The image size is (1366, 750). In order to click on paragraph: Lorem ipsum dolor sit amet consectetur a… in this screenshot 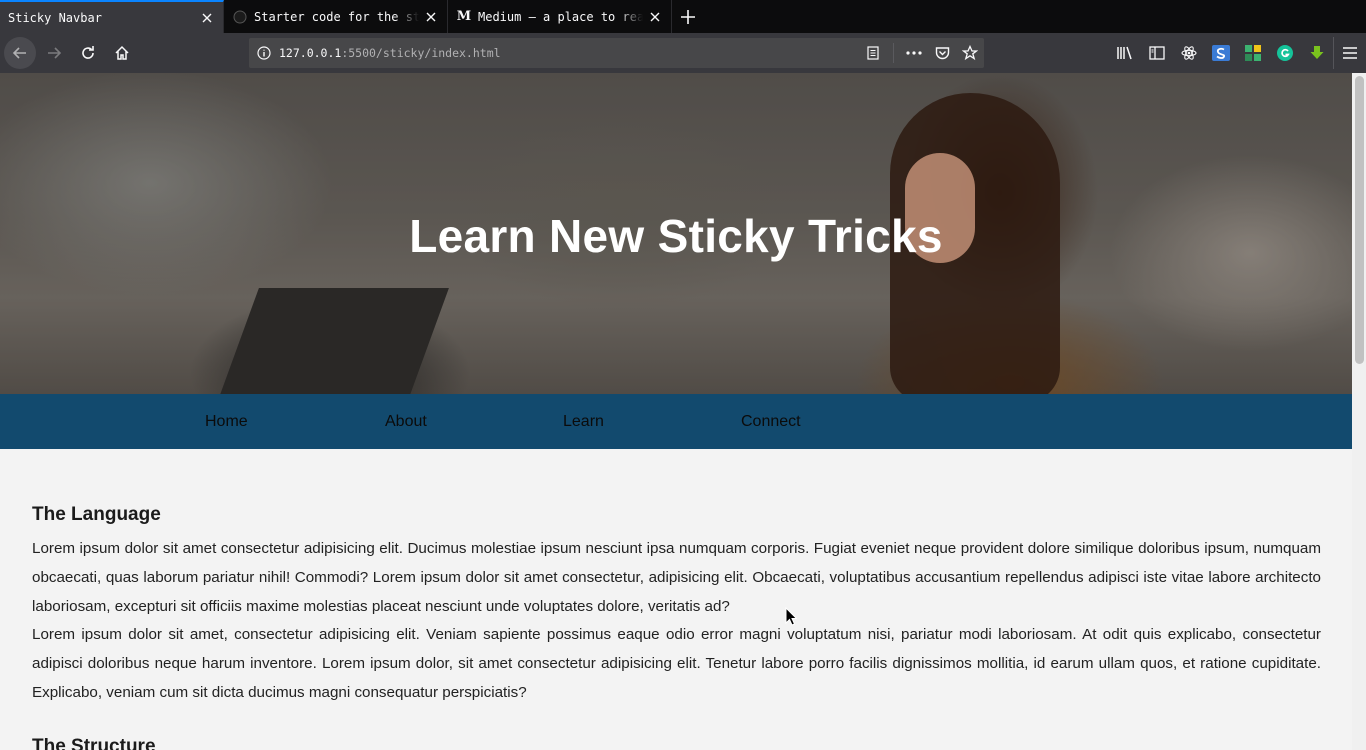, I will do `click(676, 577)`.